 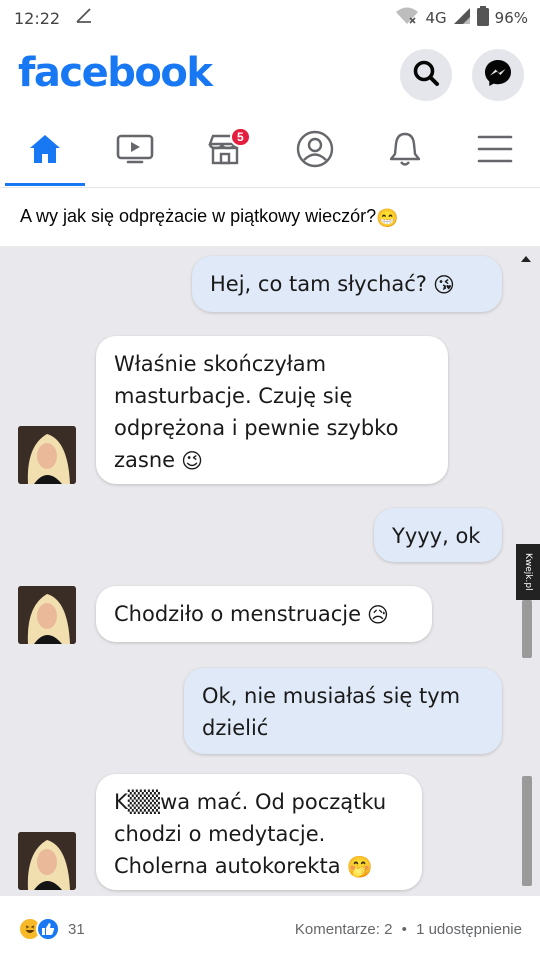 I want to click on chat-message-in: Chodziło o menstruacje 😥, so click(x=264, y=614).